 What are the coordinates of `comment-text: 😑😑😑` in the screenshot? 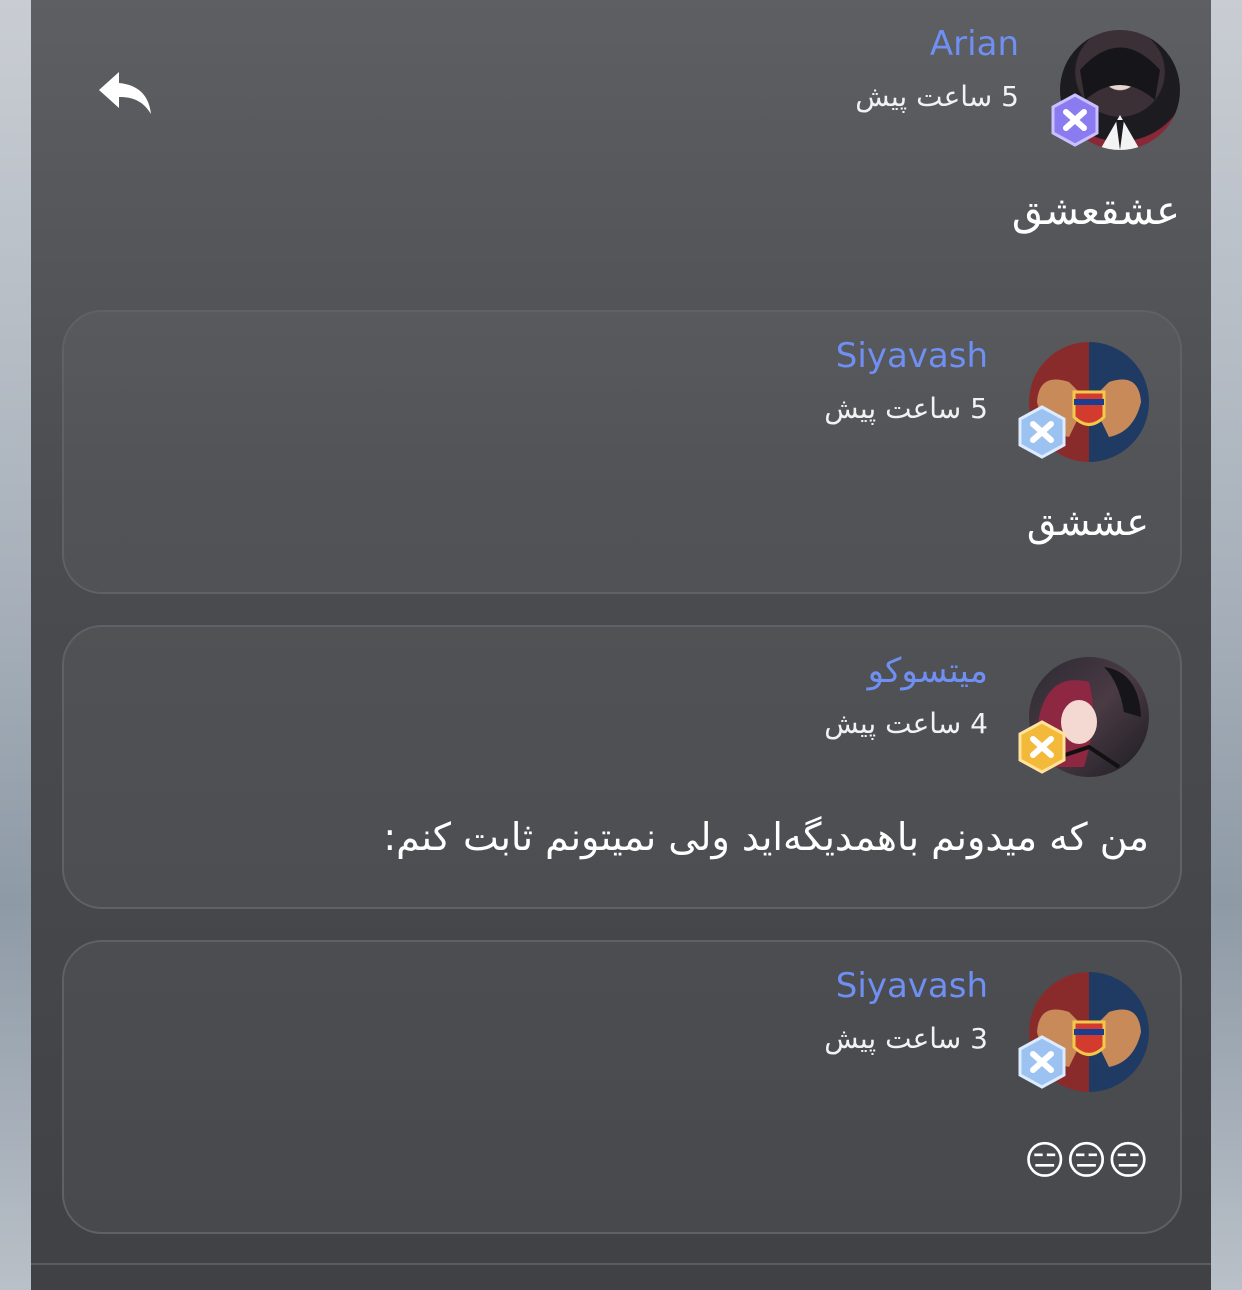 It's located at (1086, 1161).